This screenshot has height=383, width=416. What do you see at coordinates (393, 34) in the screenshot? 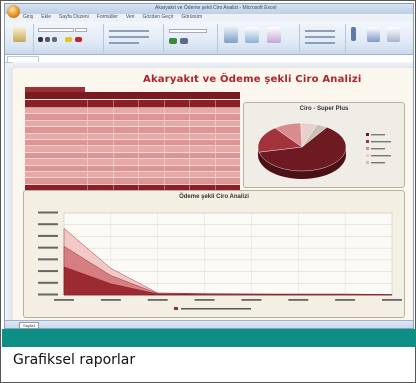
I see `find-select-icon` at bounding box center [393, 34].